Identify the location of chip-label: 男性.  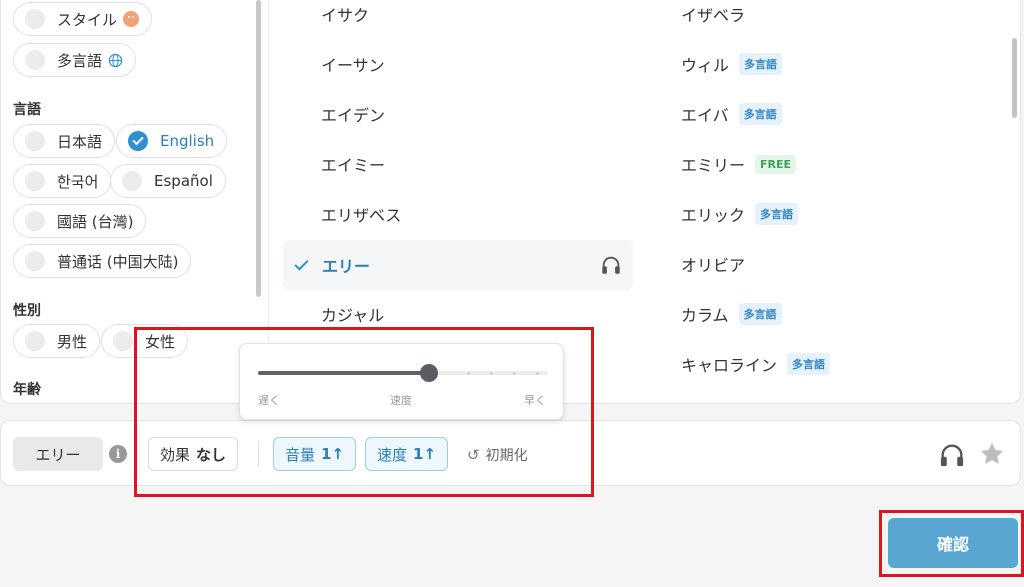
(72, 341).